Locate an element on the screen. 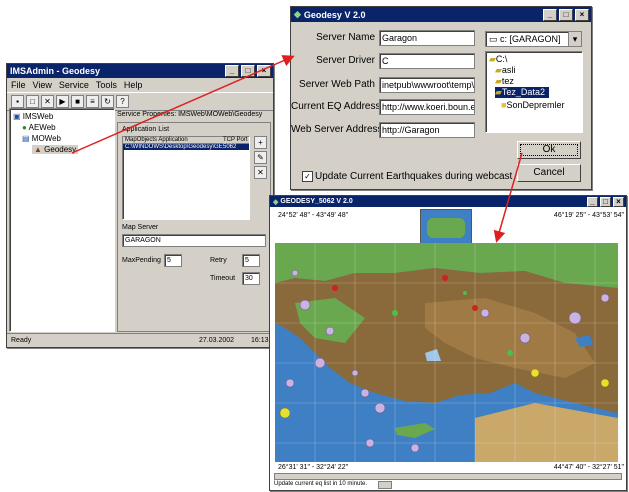 This screenshot has height=492, width=629. properties-icon: ≡ is located at coordinates (92, 101).